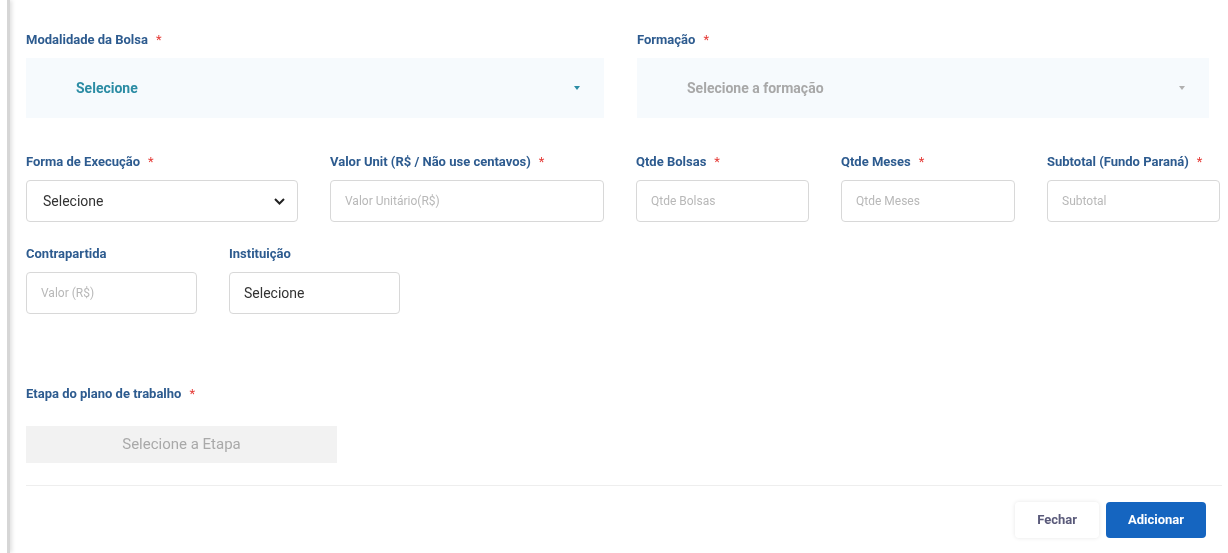 The height and width of the screenshot is (553, 1228). I want to click on input-field: Valor Unitário(R$), so click(467, 201).